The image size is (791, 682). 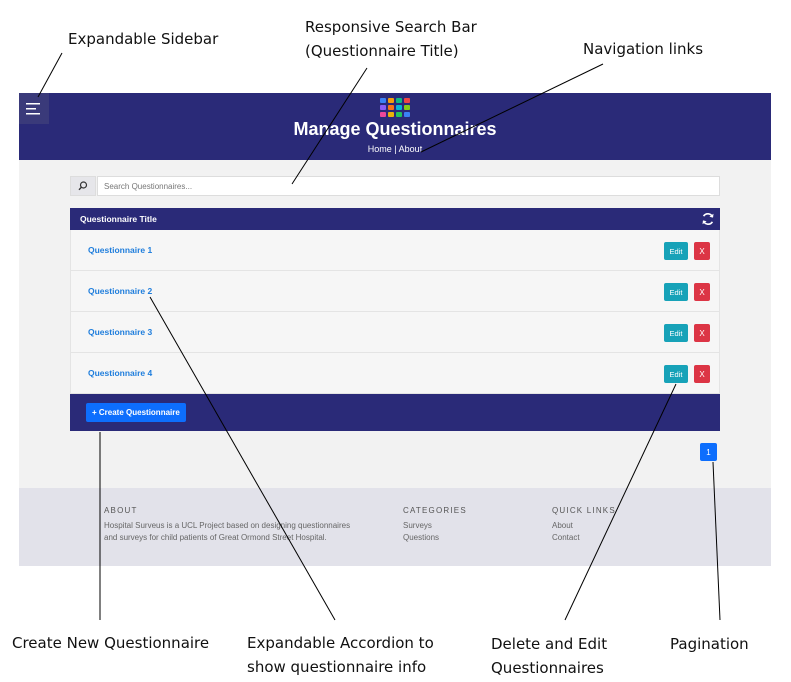 What do you see at coordinates (121, 510) in the screenshot?
I see `footer-about-heading: ABOUT` at bounding box center [121, 510].